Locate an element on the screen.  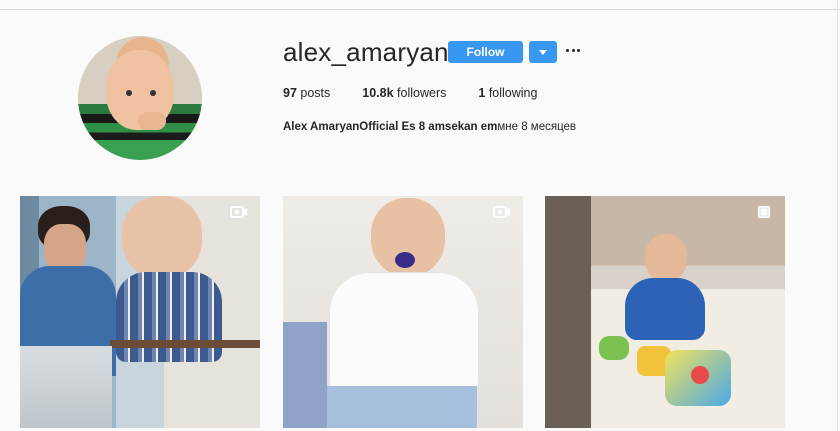
photo-blanket is located at coordinates (305, 375).